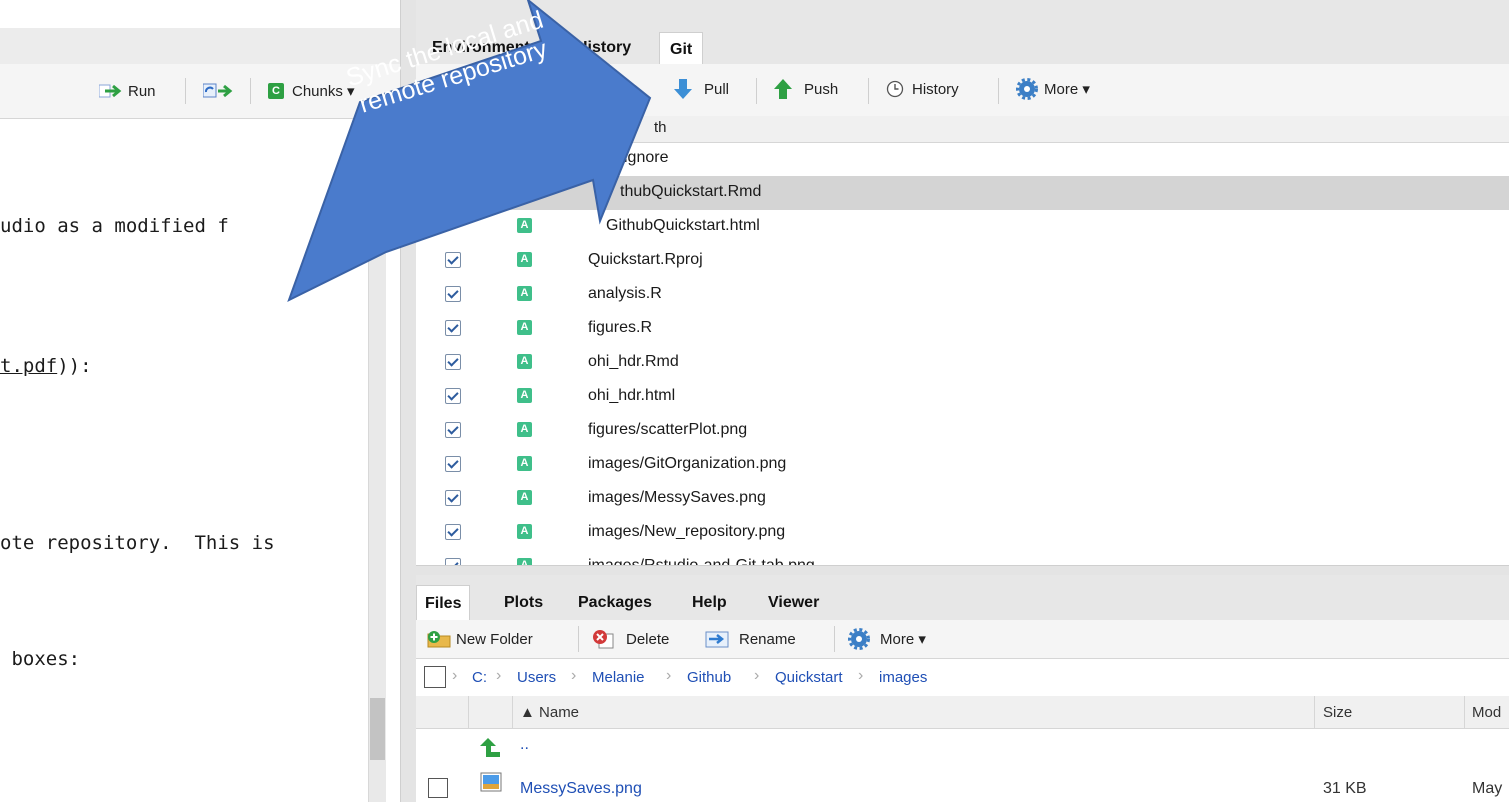  What do you see at coordinates (962, 329) in the screenshot?
I see `git-file-row: A figures.R` at bounding box center [962, 329].